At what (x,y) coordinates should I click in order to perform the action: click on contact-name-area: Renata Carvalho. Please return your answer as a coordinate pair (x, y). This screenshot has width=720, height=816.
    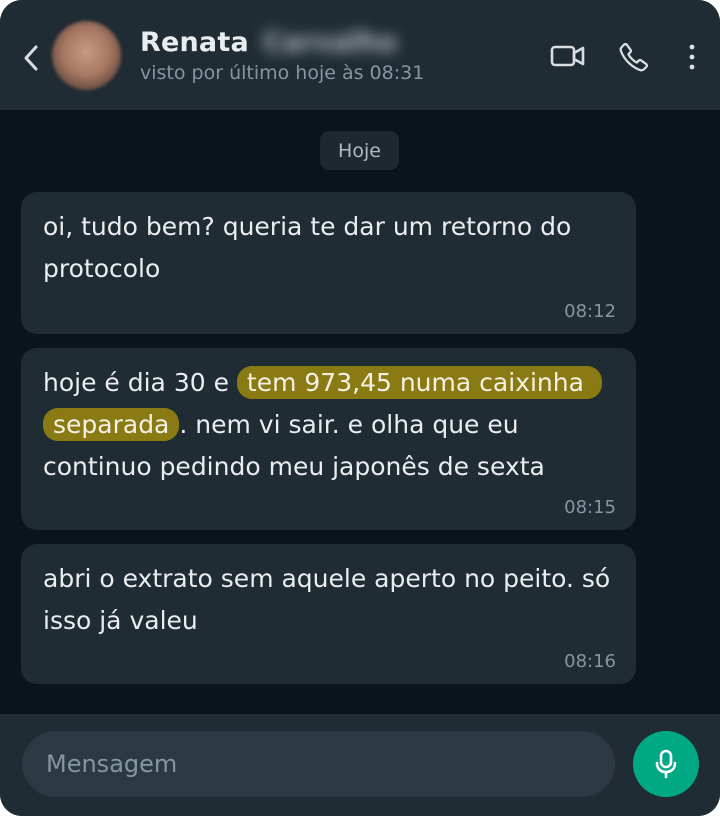
    Looking at the image, I should click on (268, 42).